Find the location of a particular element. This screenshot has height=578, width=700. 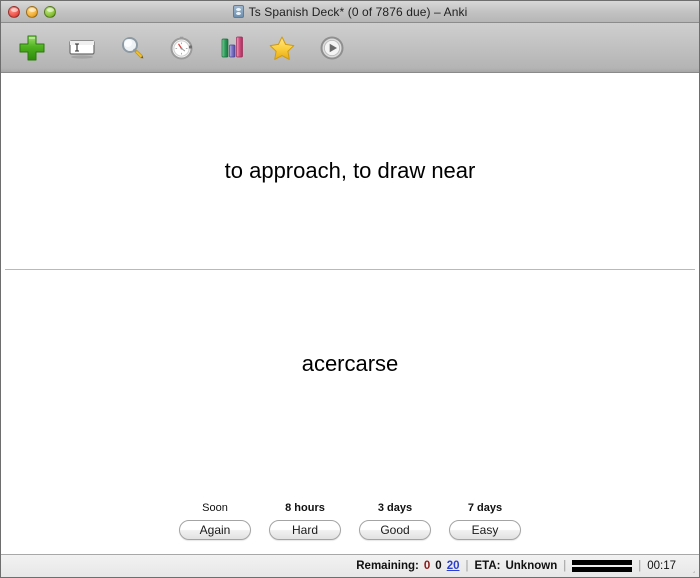

progress-bar-bottom is located at coordinates (602, 569).